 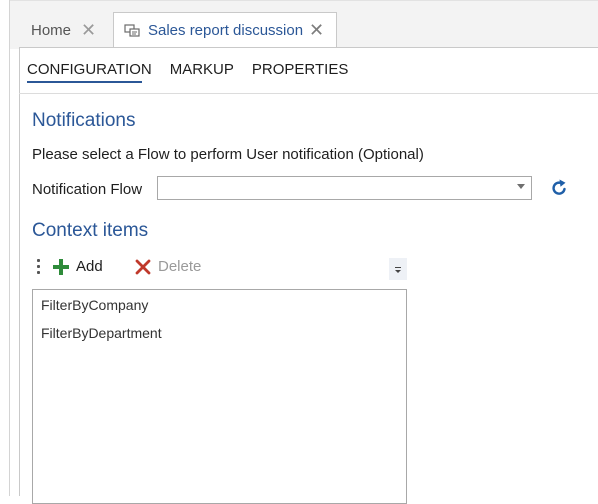 I want to click on context-items-toolbar: Add Delete, so click(x=220, y=267).